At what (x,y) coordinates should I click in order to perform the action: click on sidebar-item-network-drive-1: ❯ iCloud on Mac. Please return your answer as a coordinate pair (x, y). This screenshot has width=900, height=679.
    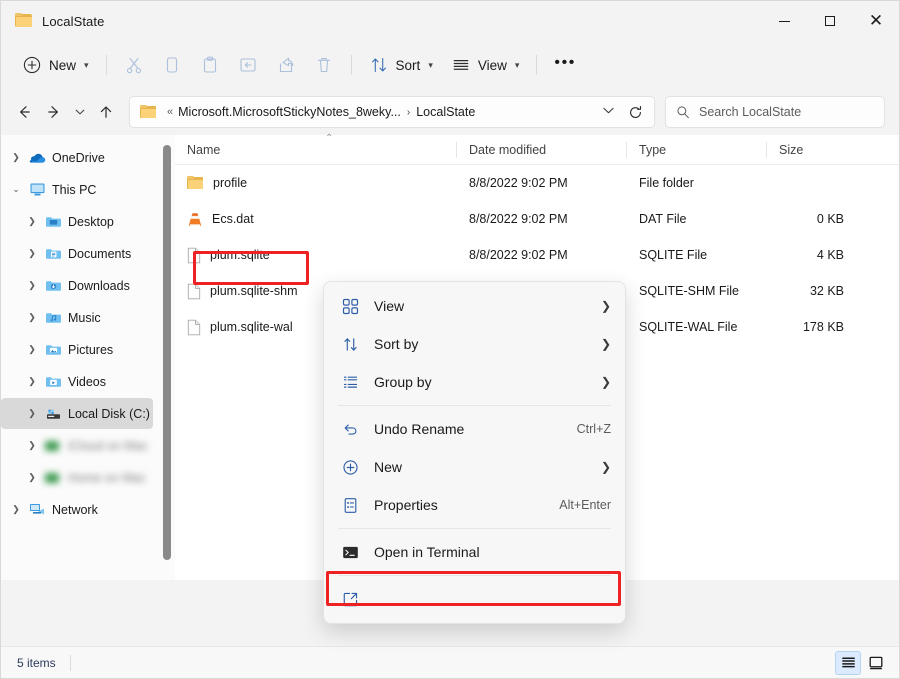
    Looking at the image, I should click on (77, 445).